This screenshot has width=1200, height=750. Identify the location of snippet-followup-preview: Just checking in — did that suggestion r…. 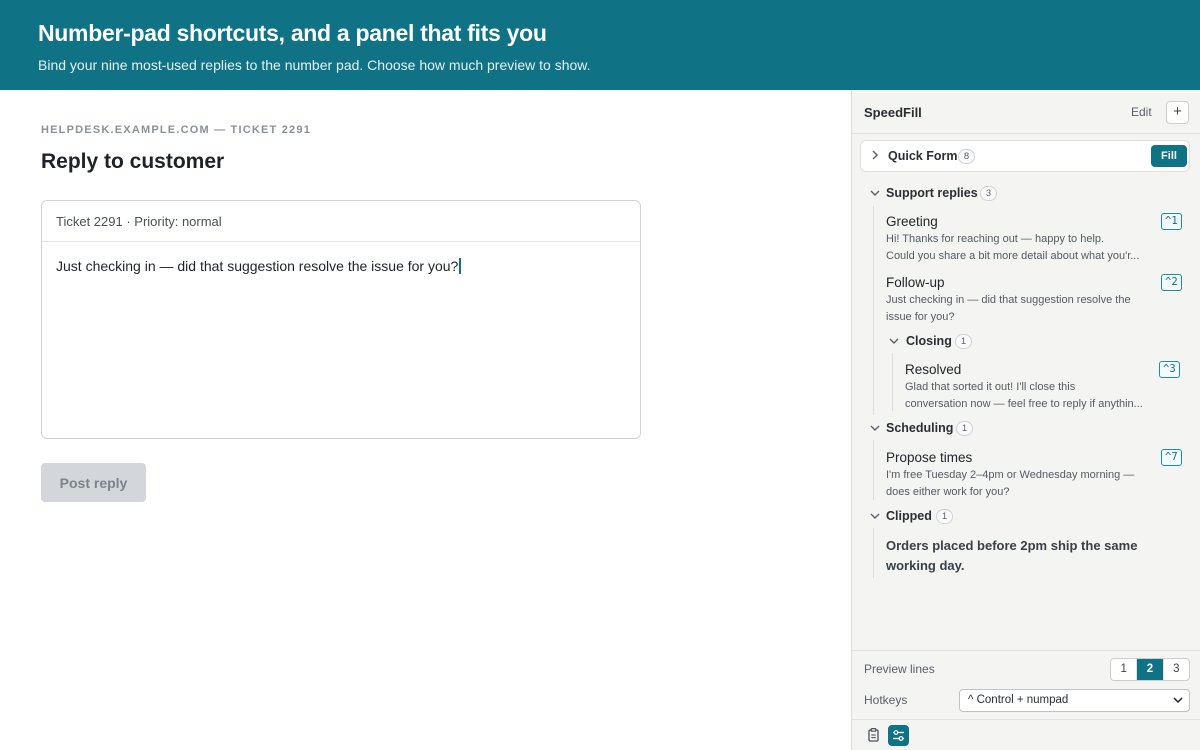
(1020, 308).